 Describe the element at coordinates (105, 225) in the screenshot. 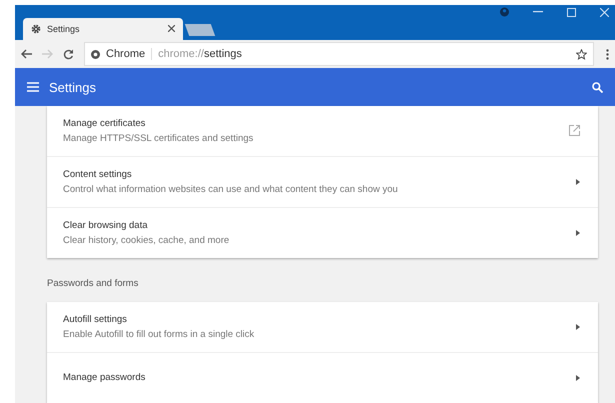

I see `row-title: Clear browsing data` at that location.